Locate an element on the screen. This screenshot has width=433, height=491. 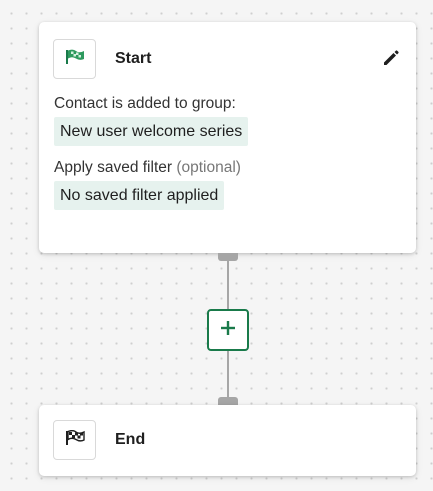
end-node-title: End is located at coordinates (130, 439).